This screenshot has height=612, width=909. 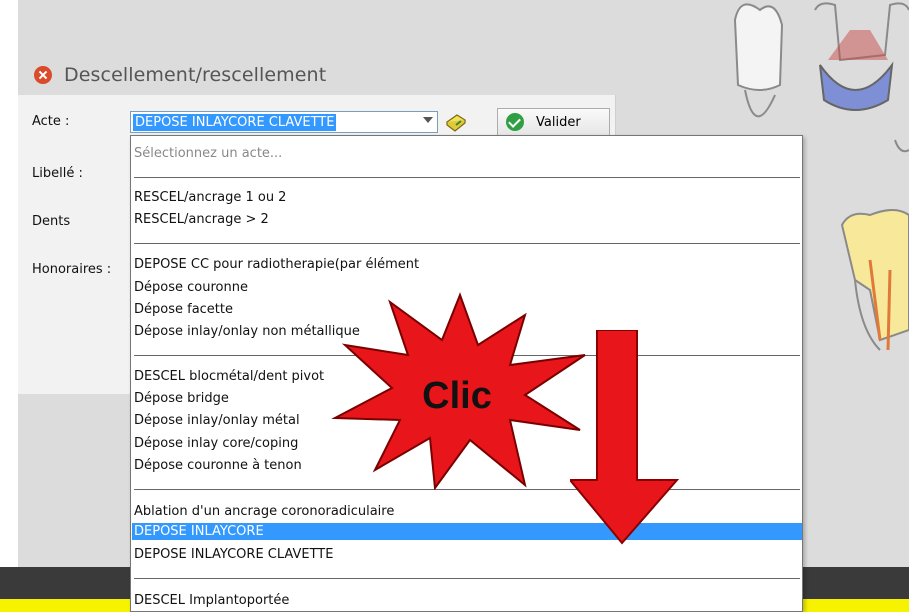 I want to click on clic-burst-annotation: Clic, so click(x=458, y=391).